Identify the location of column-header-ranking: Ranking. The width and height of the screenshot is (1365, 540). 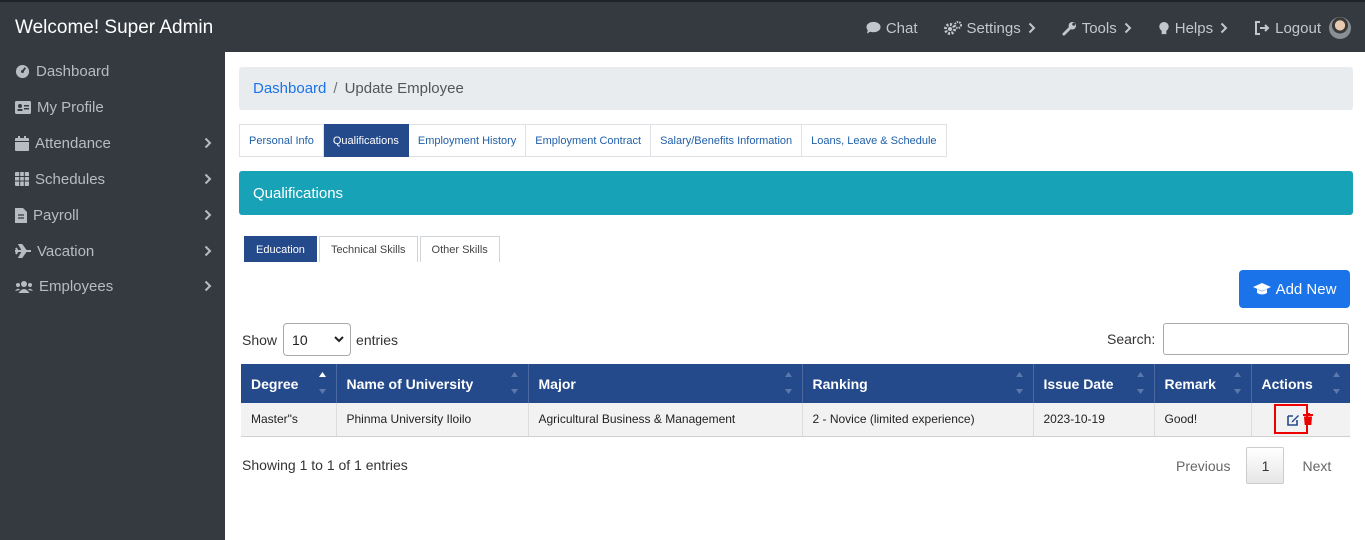
(918, 383).